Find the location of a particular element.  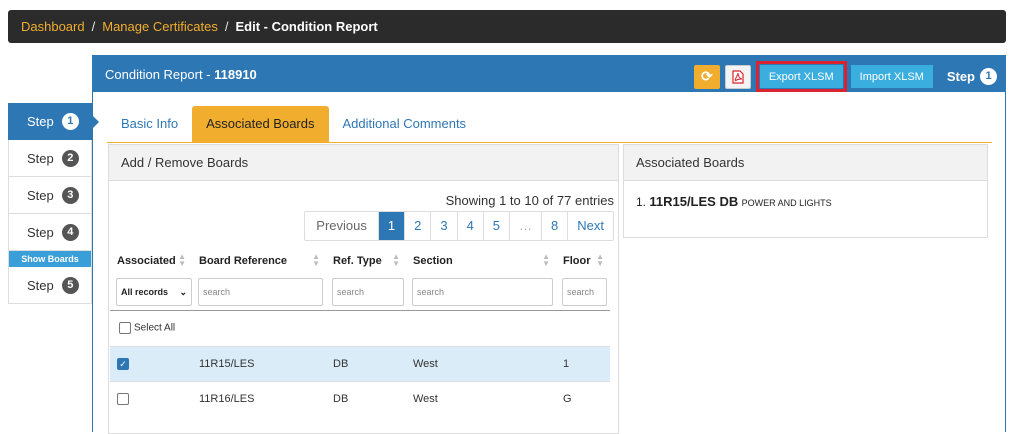

header-step-badge: 1 is located at coordinates (988, 76).